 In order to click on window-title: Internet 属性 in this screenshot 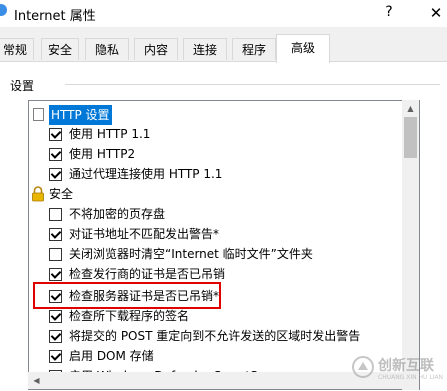, I will do `click(55, 16)`.